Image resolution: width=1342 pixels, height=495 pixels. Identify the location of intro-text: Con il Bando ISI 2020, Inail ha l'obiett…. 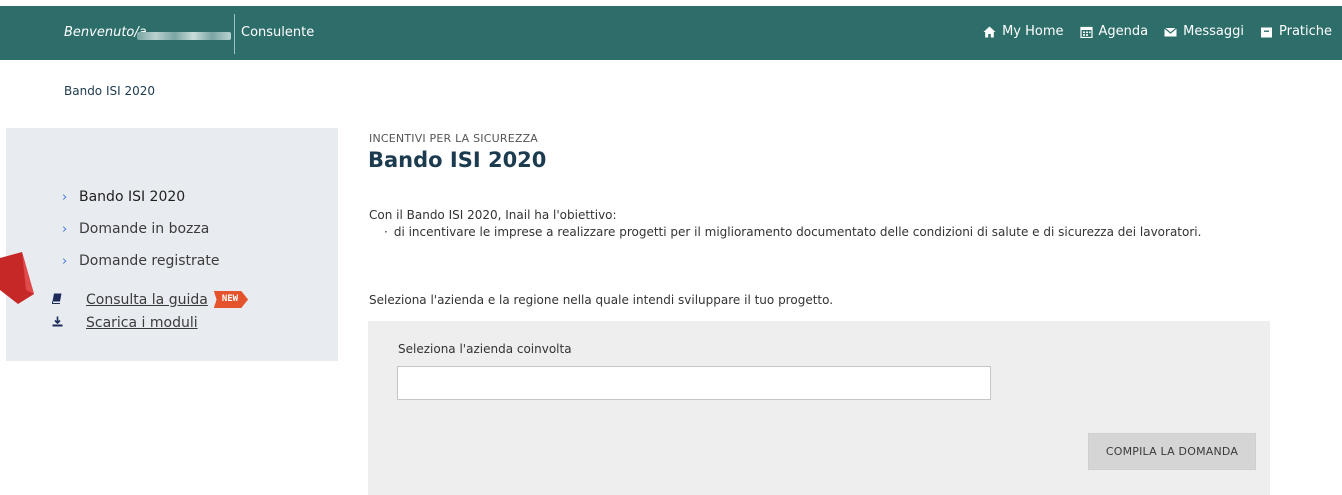
(493, 215).